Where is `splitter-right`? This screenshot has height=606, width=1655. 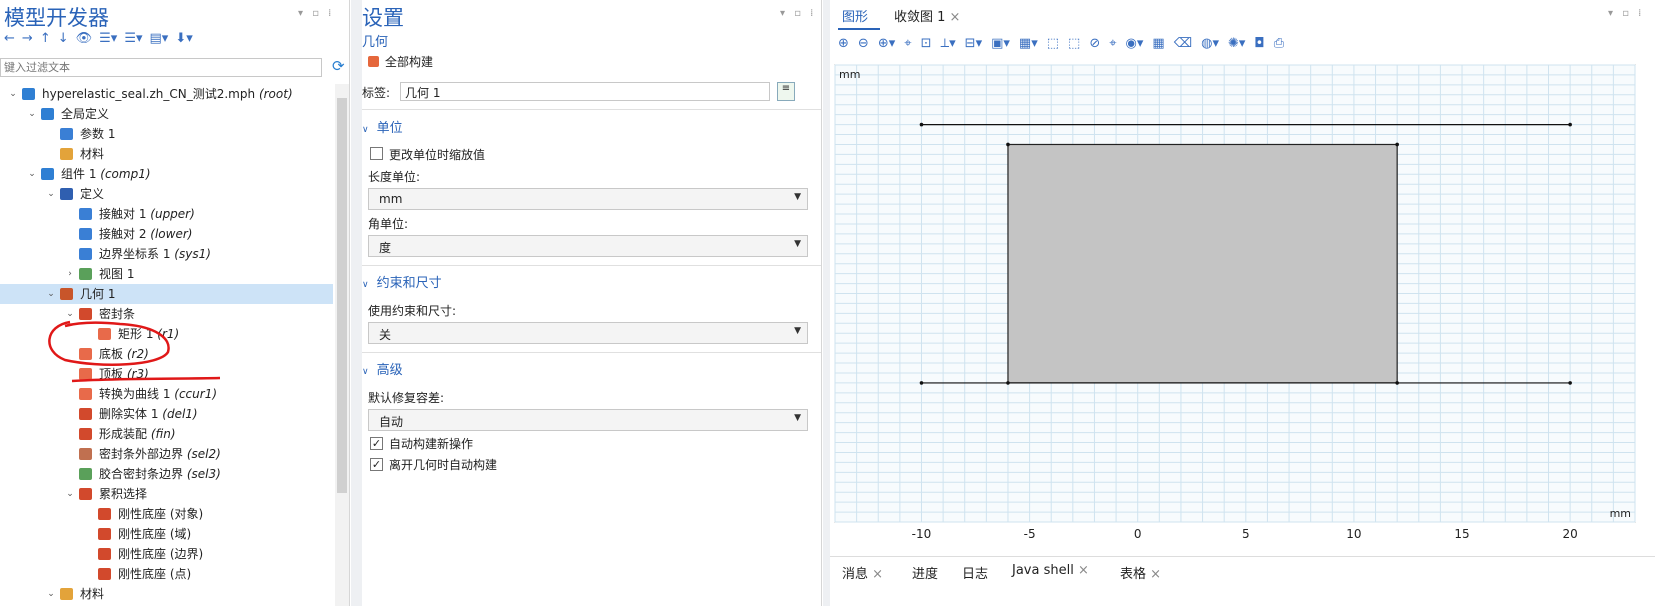
splitter-right is located at coordinates (826, 303).